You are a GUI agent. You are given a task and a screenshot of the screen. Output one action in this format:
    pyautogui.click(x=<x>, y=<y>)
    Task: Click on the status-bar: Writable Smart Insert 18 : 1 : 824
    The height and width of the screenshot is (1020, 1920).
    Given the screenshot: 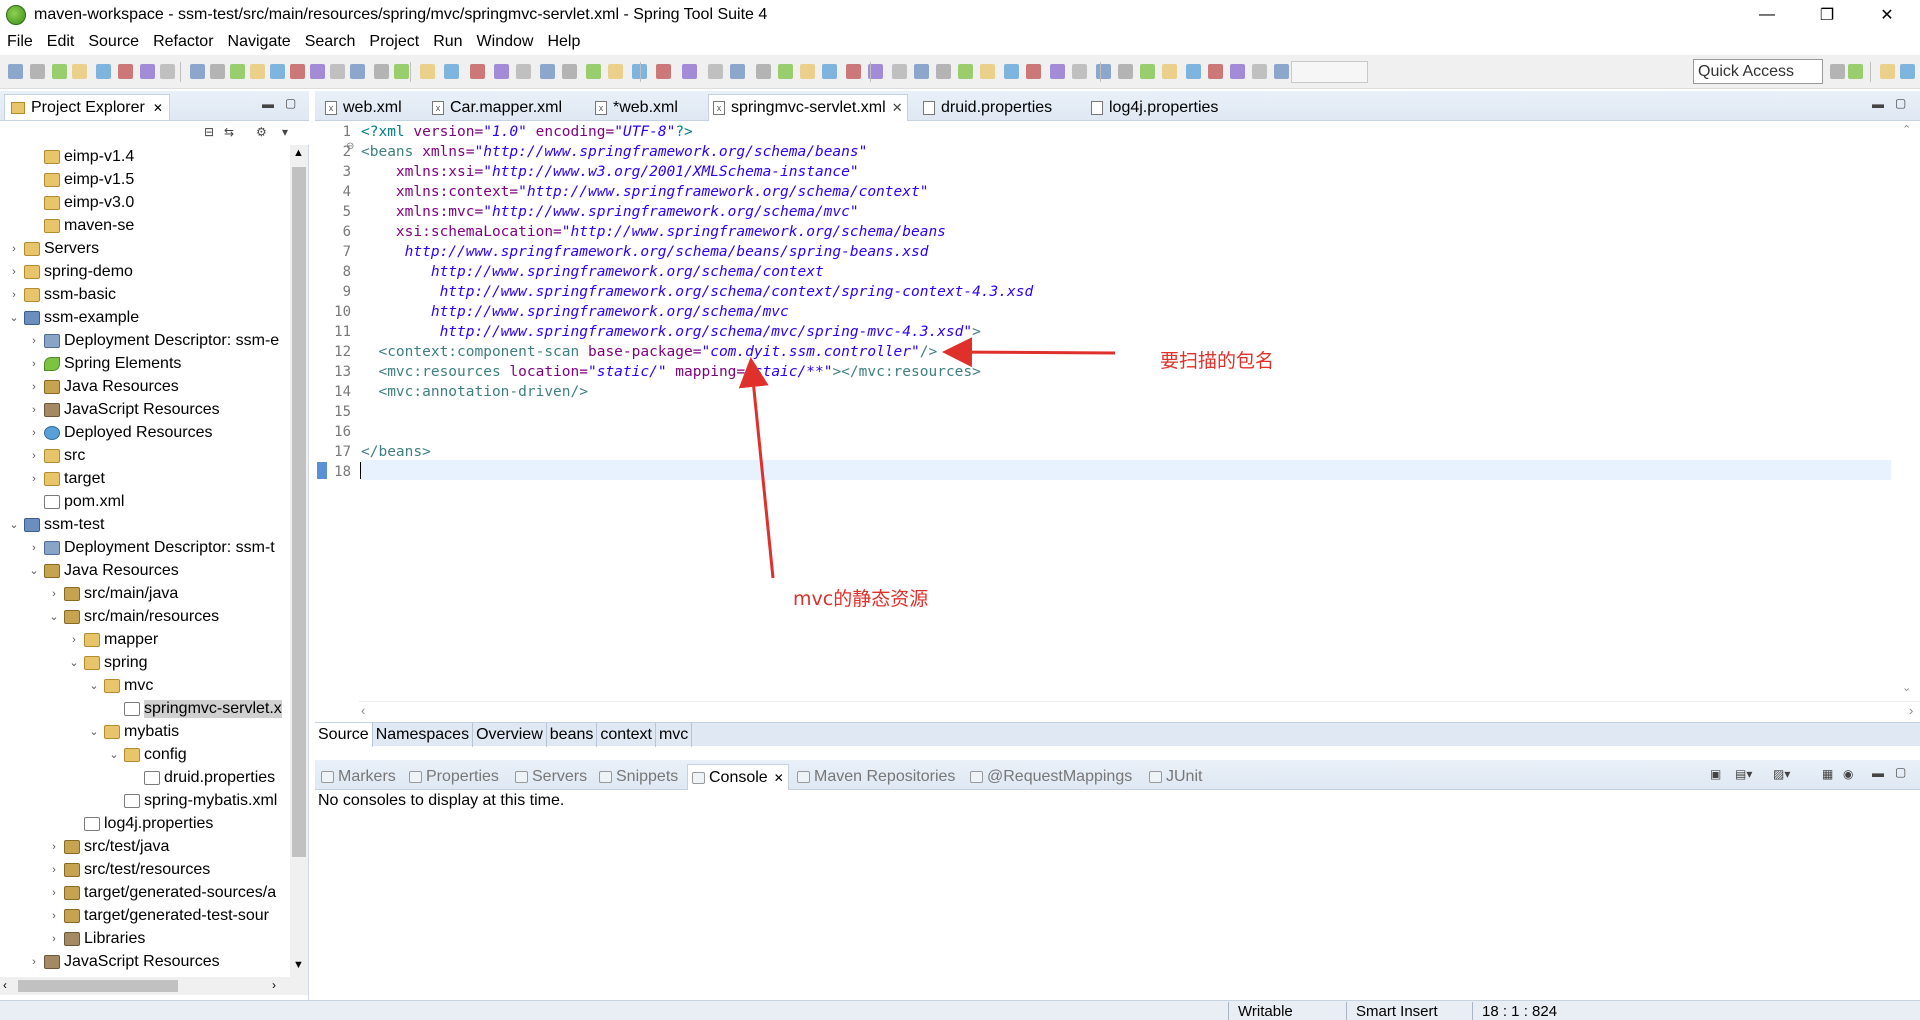 What is the action you would take?
    pyautogui.click(x=960, y=1010)
    